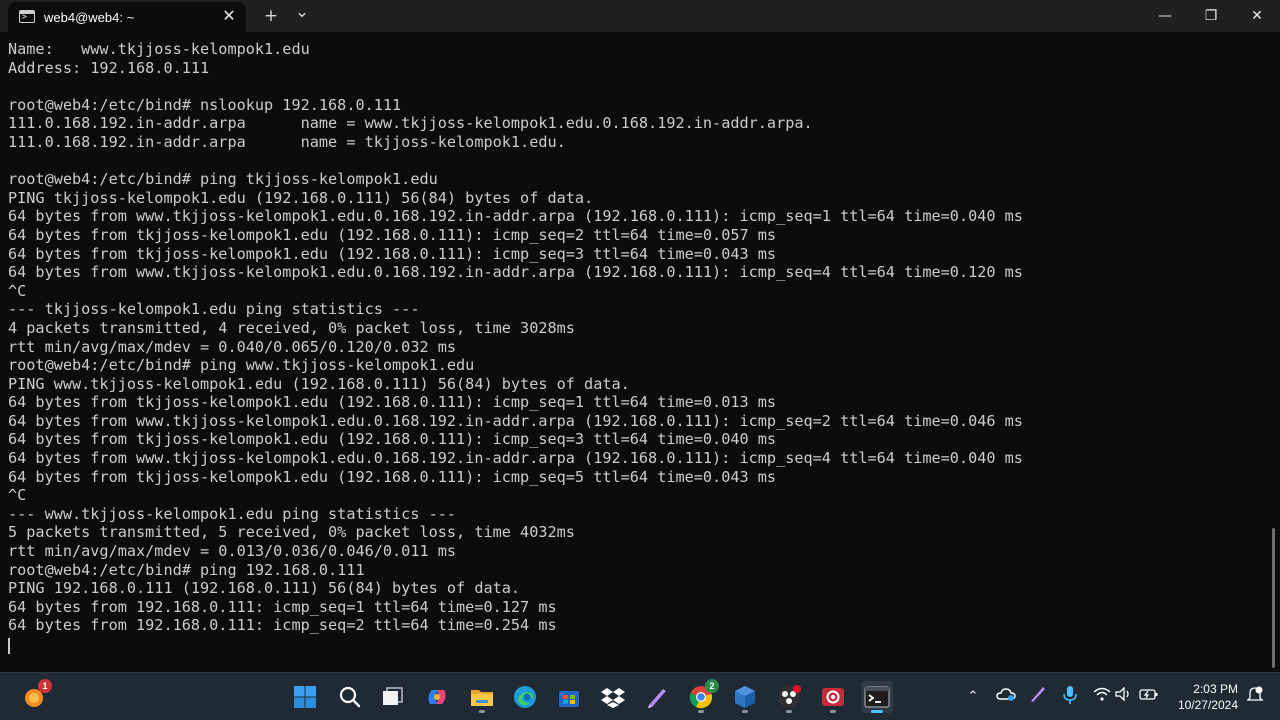 The height and width of the screenshot is (720, 1280). What do you see at coordinates (89, 17) in the screenshot?
I see `tab-title: web4@web4: ~` at bounding box center [89, 17].